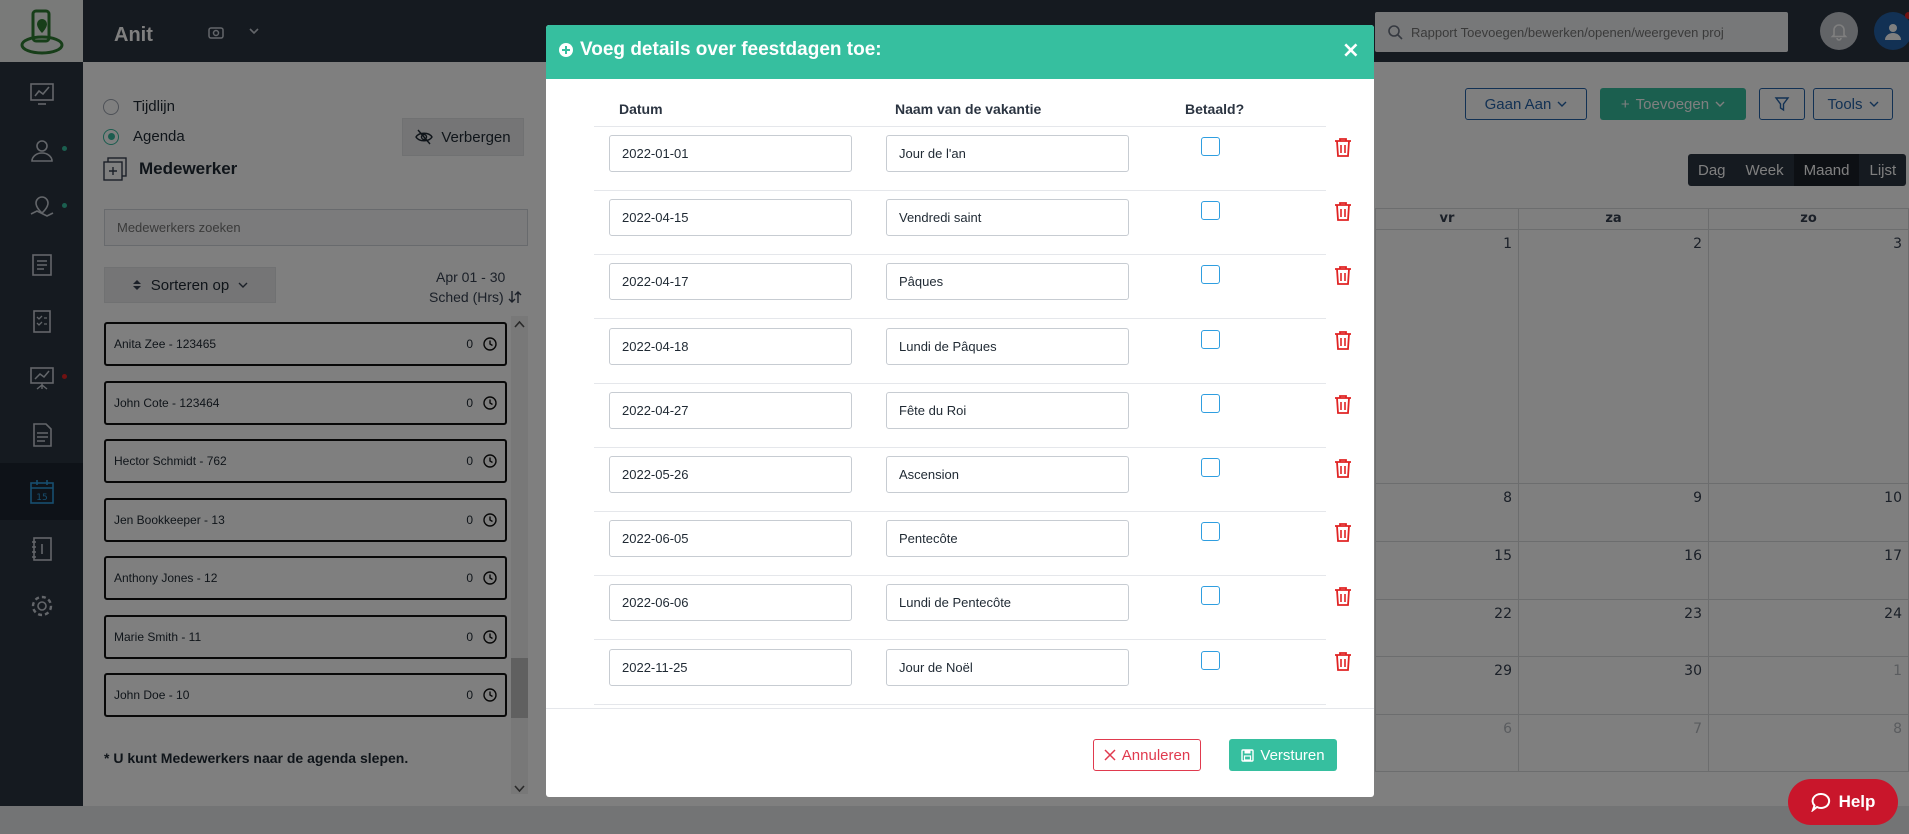 The image size is (1909, 834). I want to click on cancel-button: Annuleren, so click(1147, 755).